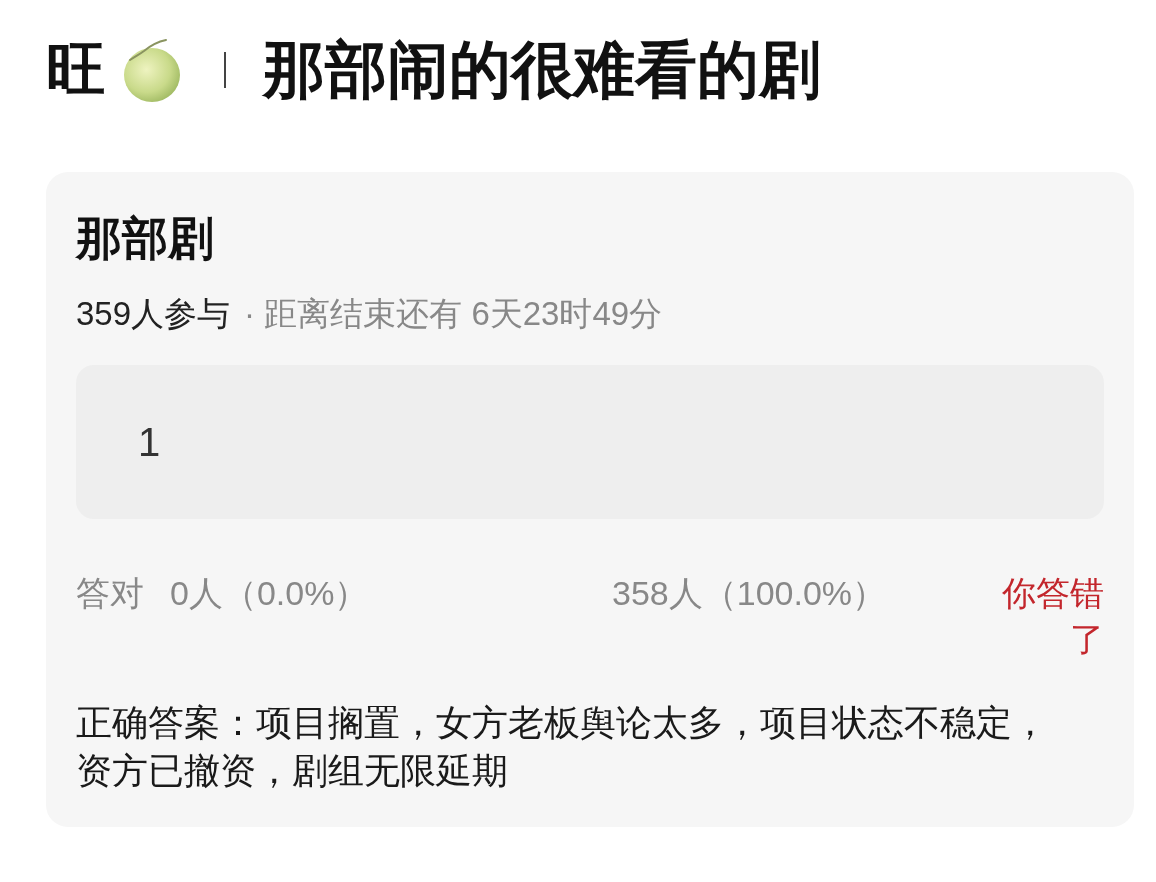 This screenshot has height=882, width=1156. I want to click on quiz-title: 那部剧, so click(145, 238).